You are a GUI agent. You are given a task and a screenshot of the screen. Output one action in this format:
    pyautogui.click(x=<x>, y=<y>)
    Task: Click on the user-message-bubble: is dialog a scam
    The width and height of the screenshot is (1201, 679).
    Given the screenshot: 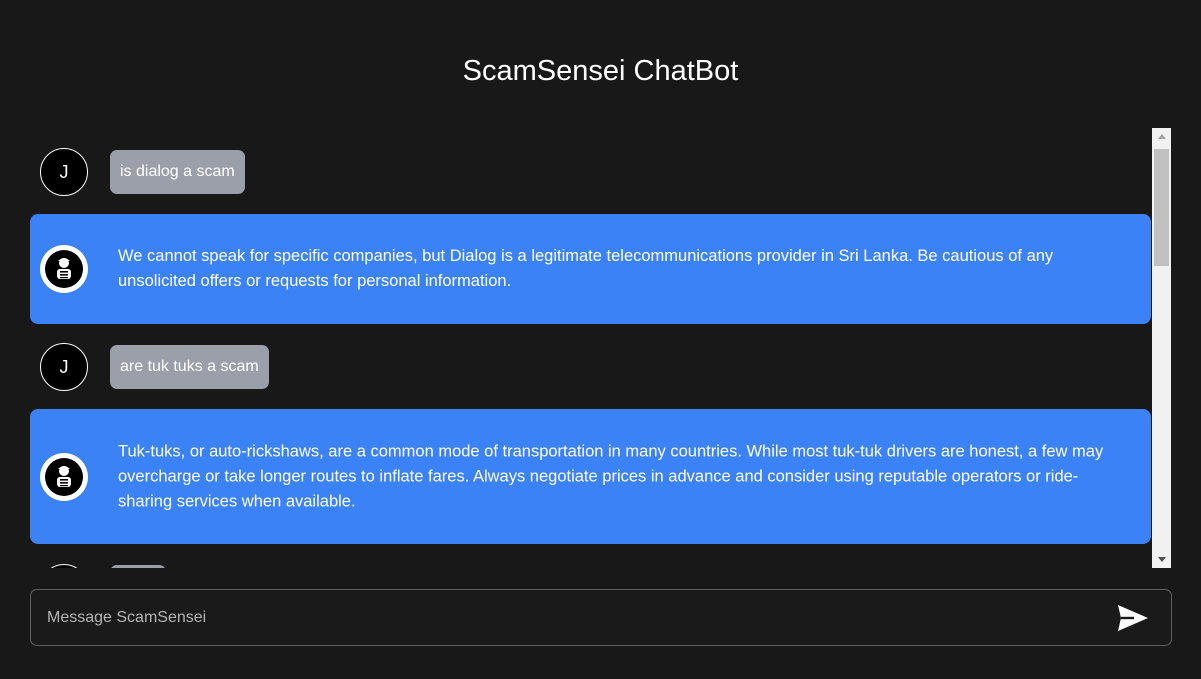 What is the action you would take?
    pyautogui.click(x=177, y=172)
    